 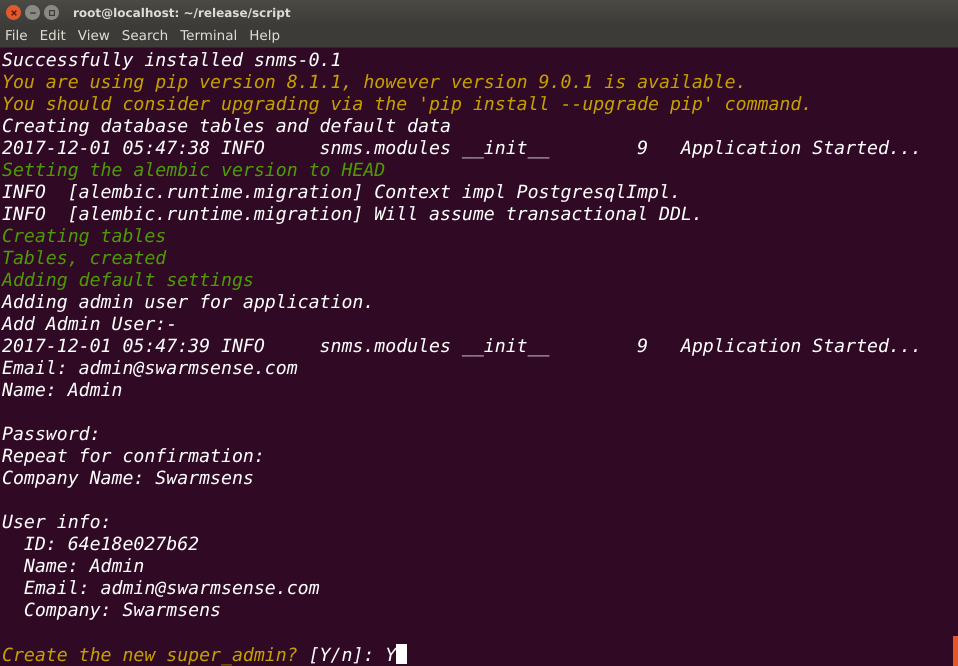 What do you see at coordinates (128, 479) in the screenshot?
I see `terminal-line: Company Name: Swarmsens` at bounding box center [128, 479].